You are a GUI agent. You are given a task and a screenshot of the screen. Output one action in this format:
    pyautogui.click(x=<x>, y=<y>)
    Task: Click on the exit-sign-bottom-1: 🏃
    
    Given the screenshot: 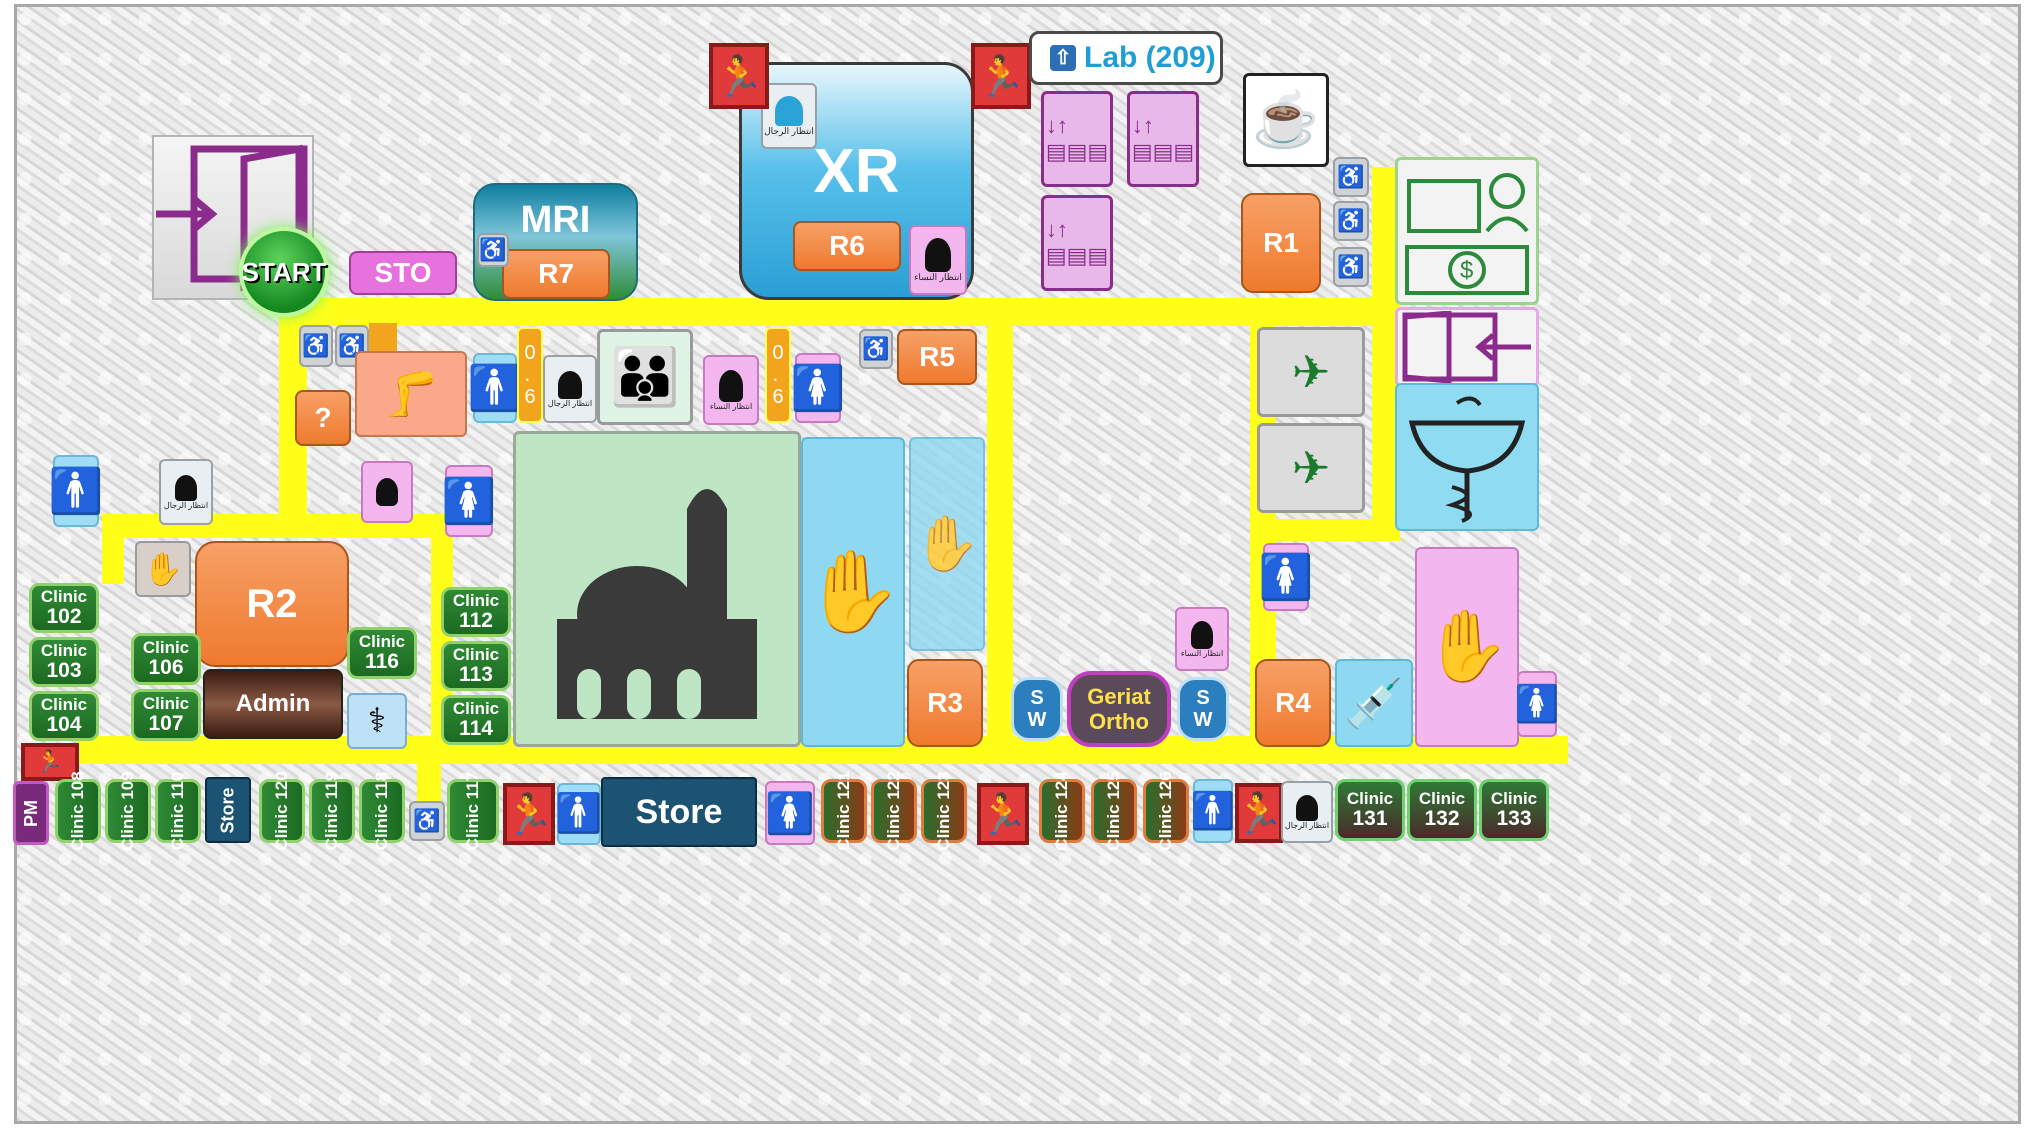 What is the action you would take?
    pyautogui.click(x=529, y=814)
    